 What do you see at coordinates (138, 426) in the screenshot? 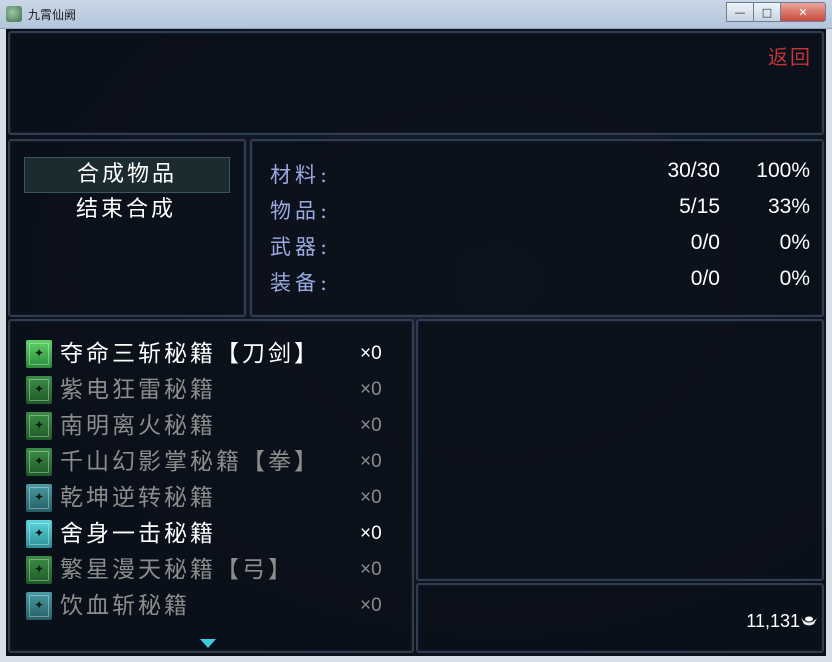
I see `item-name: 南明离火秘籍` at bounding box center [138, 426].